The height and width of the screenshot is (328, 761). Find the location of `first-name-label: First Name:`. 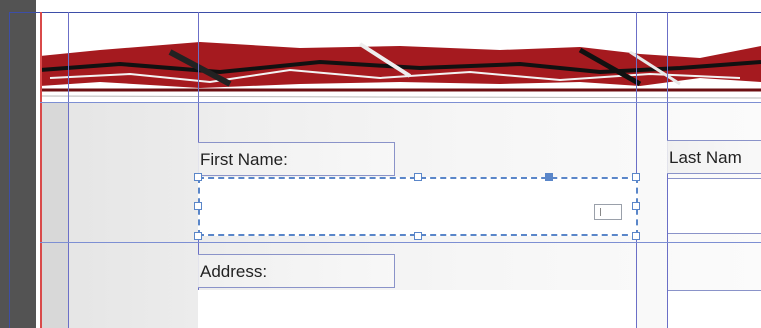

first-name-label: First Name: is located at coordinates (244, 159).